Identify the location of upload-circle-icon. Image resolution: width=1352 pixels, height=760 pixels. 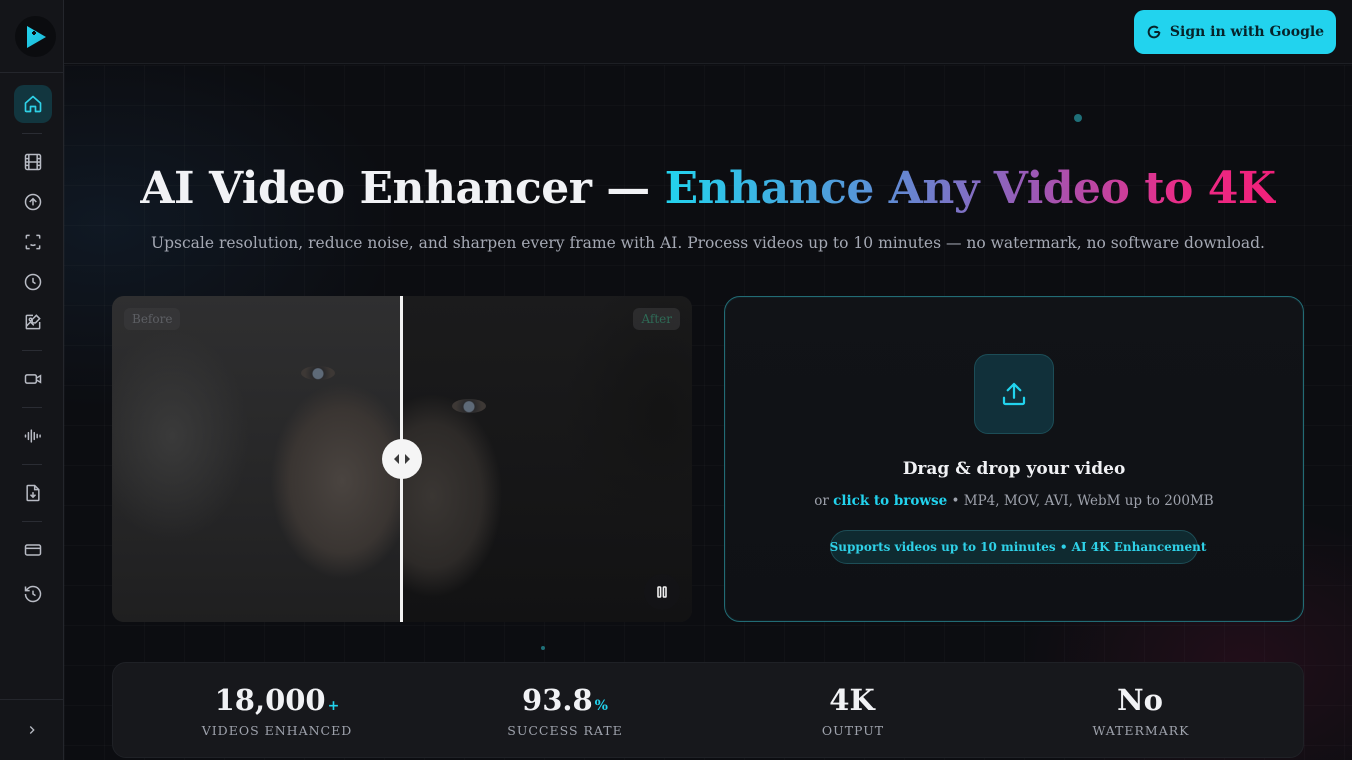
(33, 202).